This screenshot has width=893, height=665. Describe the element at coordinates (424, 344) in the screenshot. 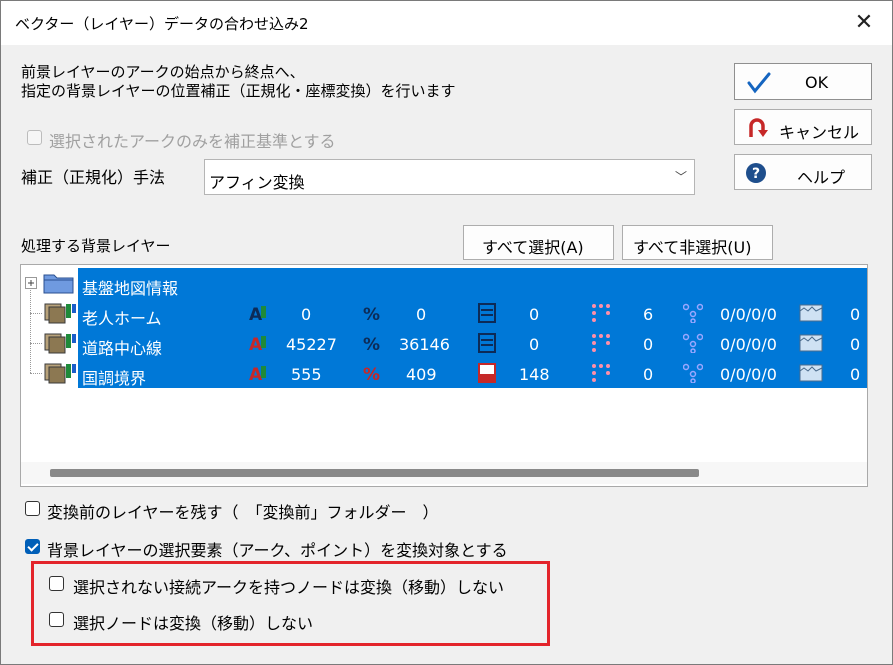

I see `link-count: 36146` at that location.